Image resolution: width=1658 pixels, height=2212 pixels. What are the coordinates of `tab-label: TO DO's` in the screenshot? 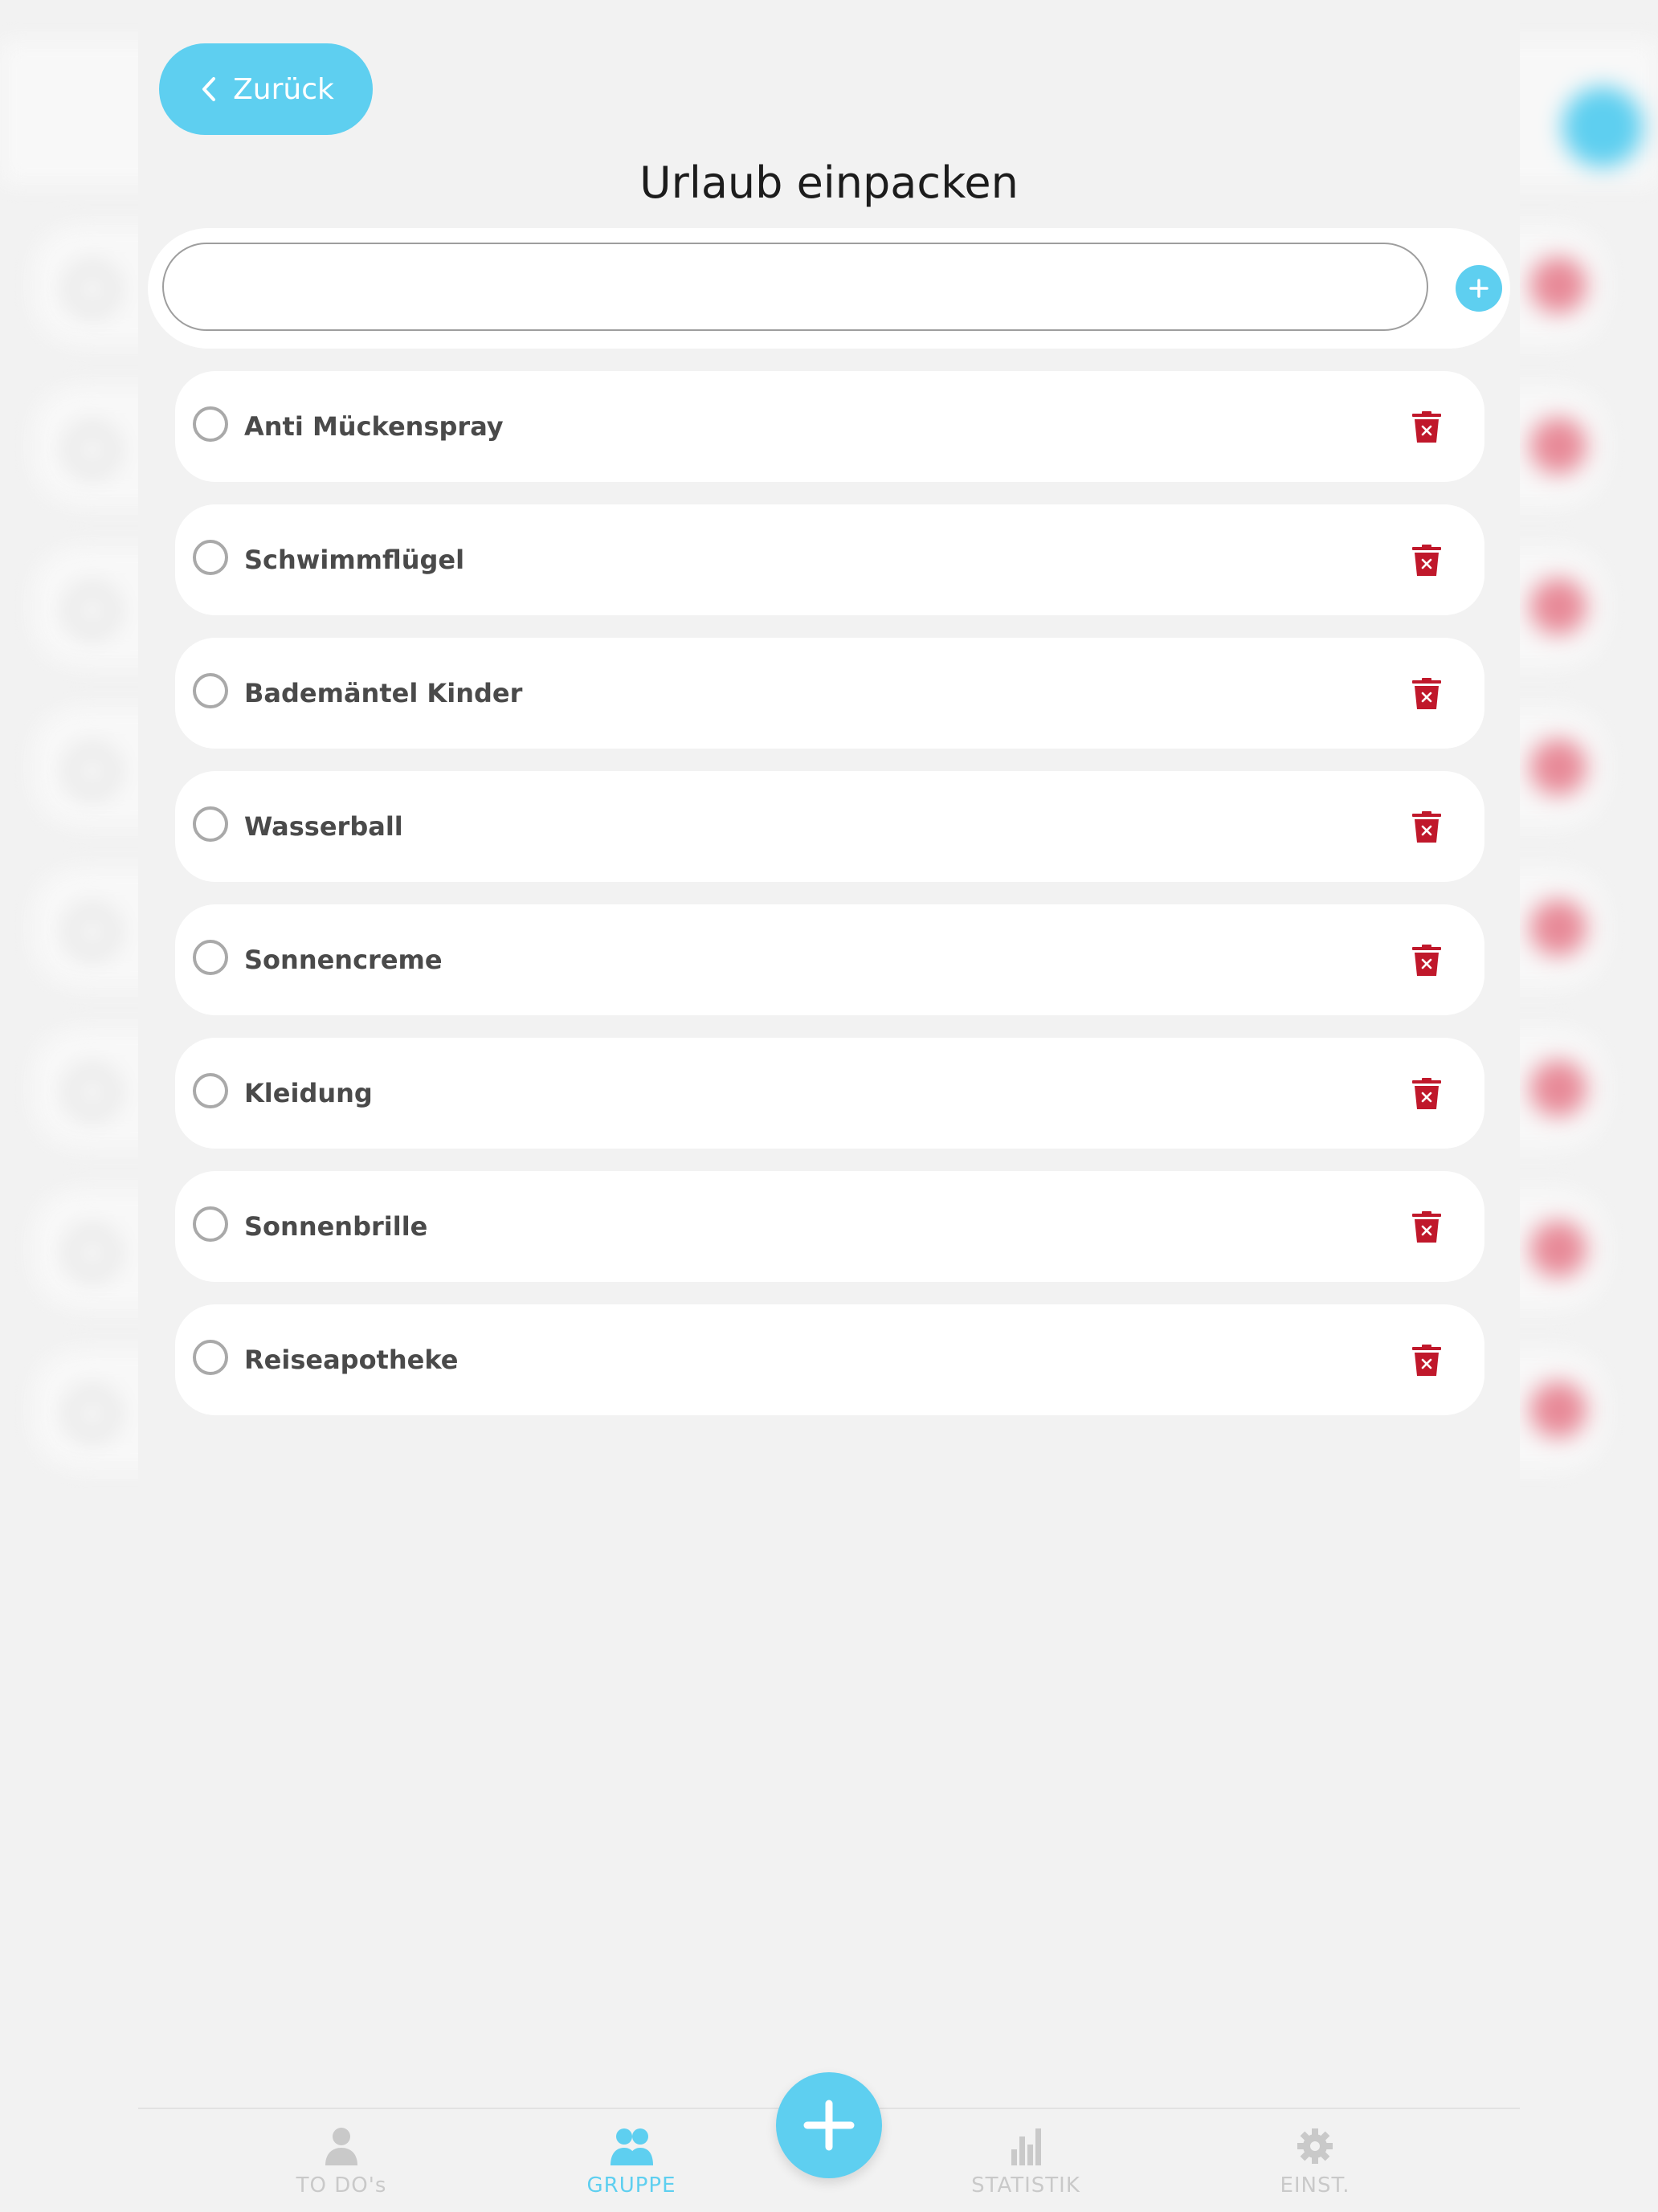 It's located at (341, 2185).